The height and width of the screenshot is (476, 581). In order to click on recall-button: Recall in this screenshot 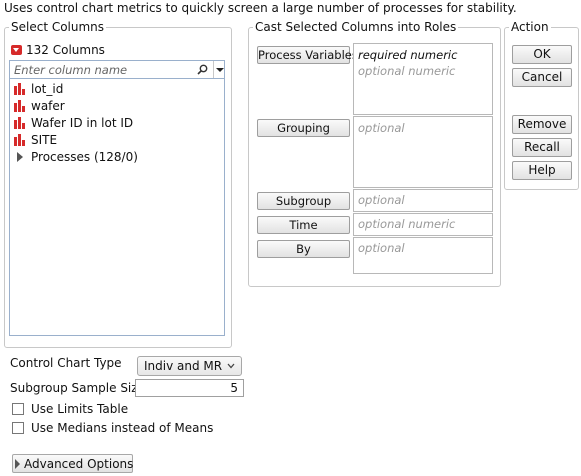, I will do `click(542, 147)`.